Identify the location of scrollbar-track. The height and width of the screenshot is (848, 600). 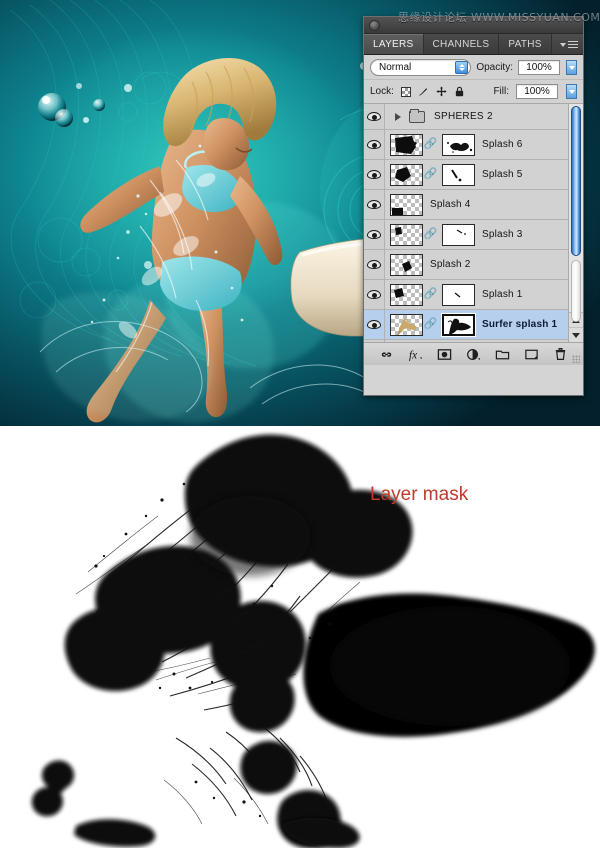
(576, 213).